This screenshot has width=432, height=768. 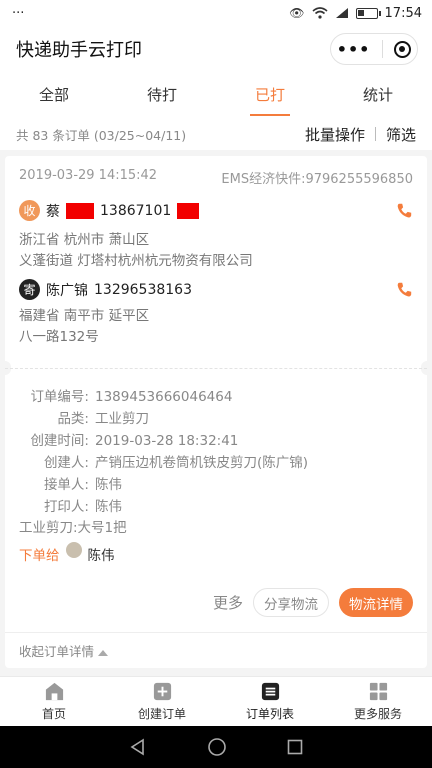 I want to click on detail-key: 创建人:, so click(x=66, y=463).